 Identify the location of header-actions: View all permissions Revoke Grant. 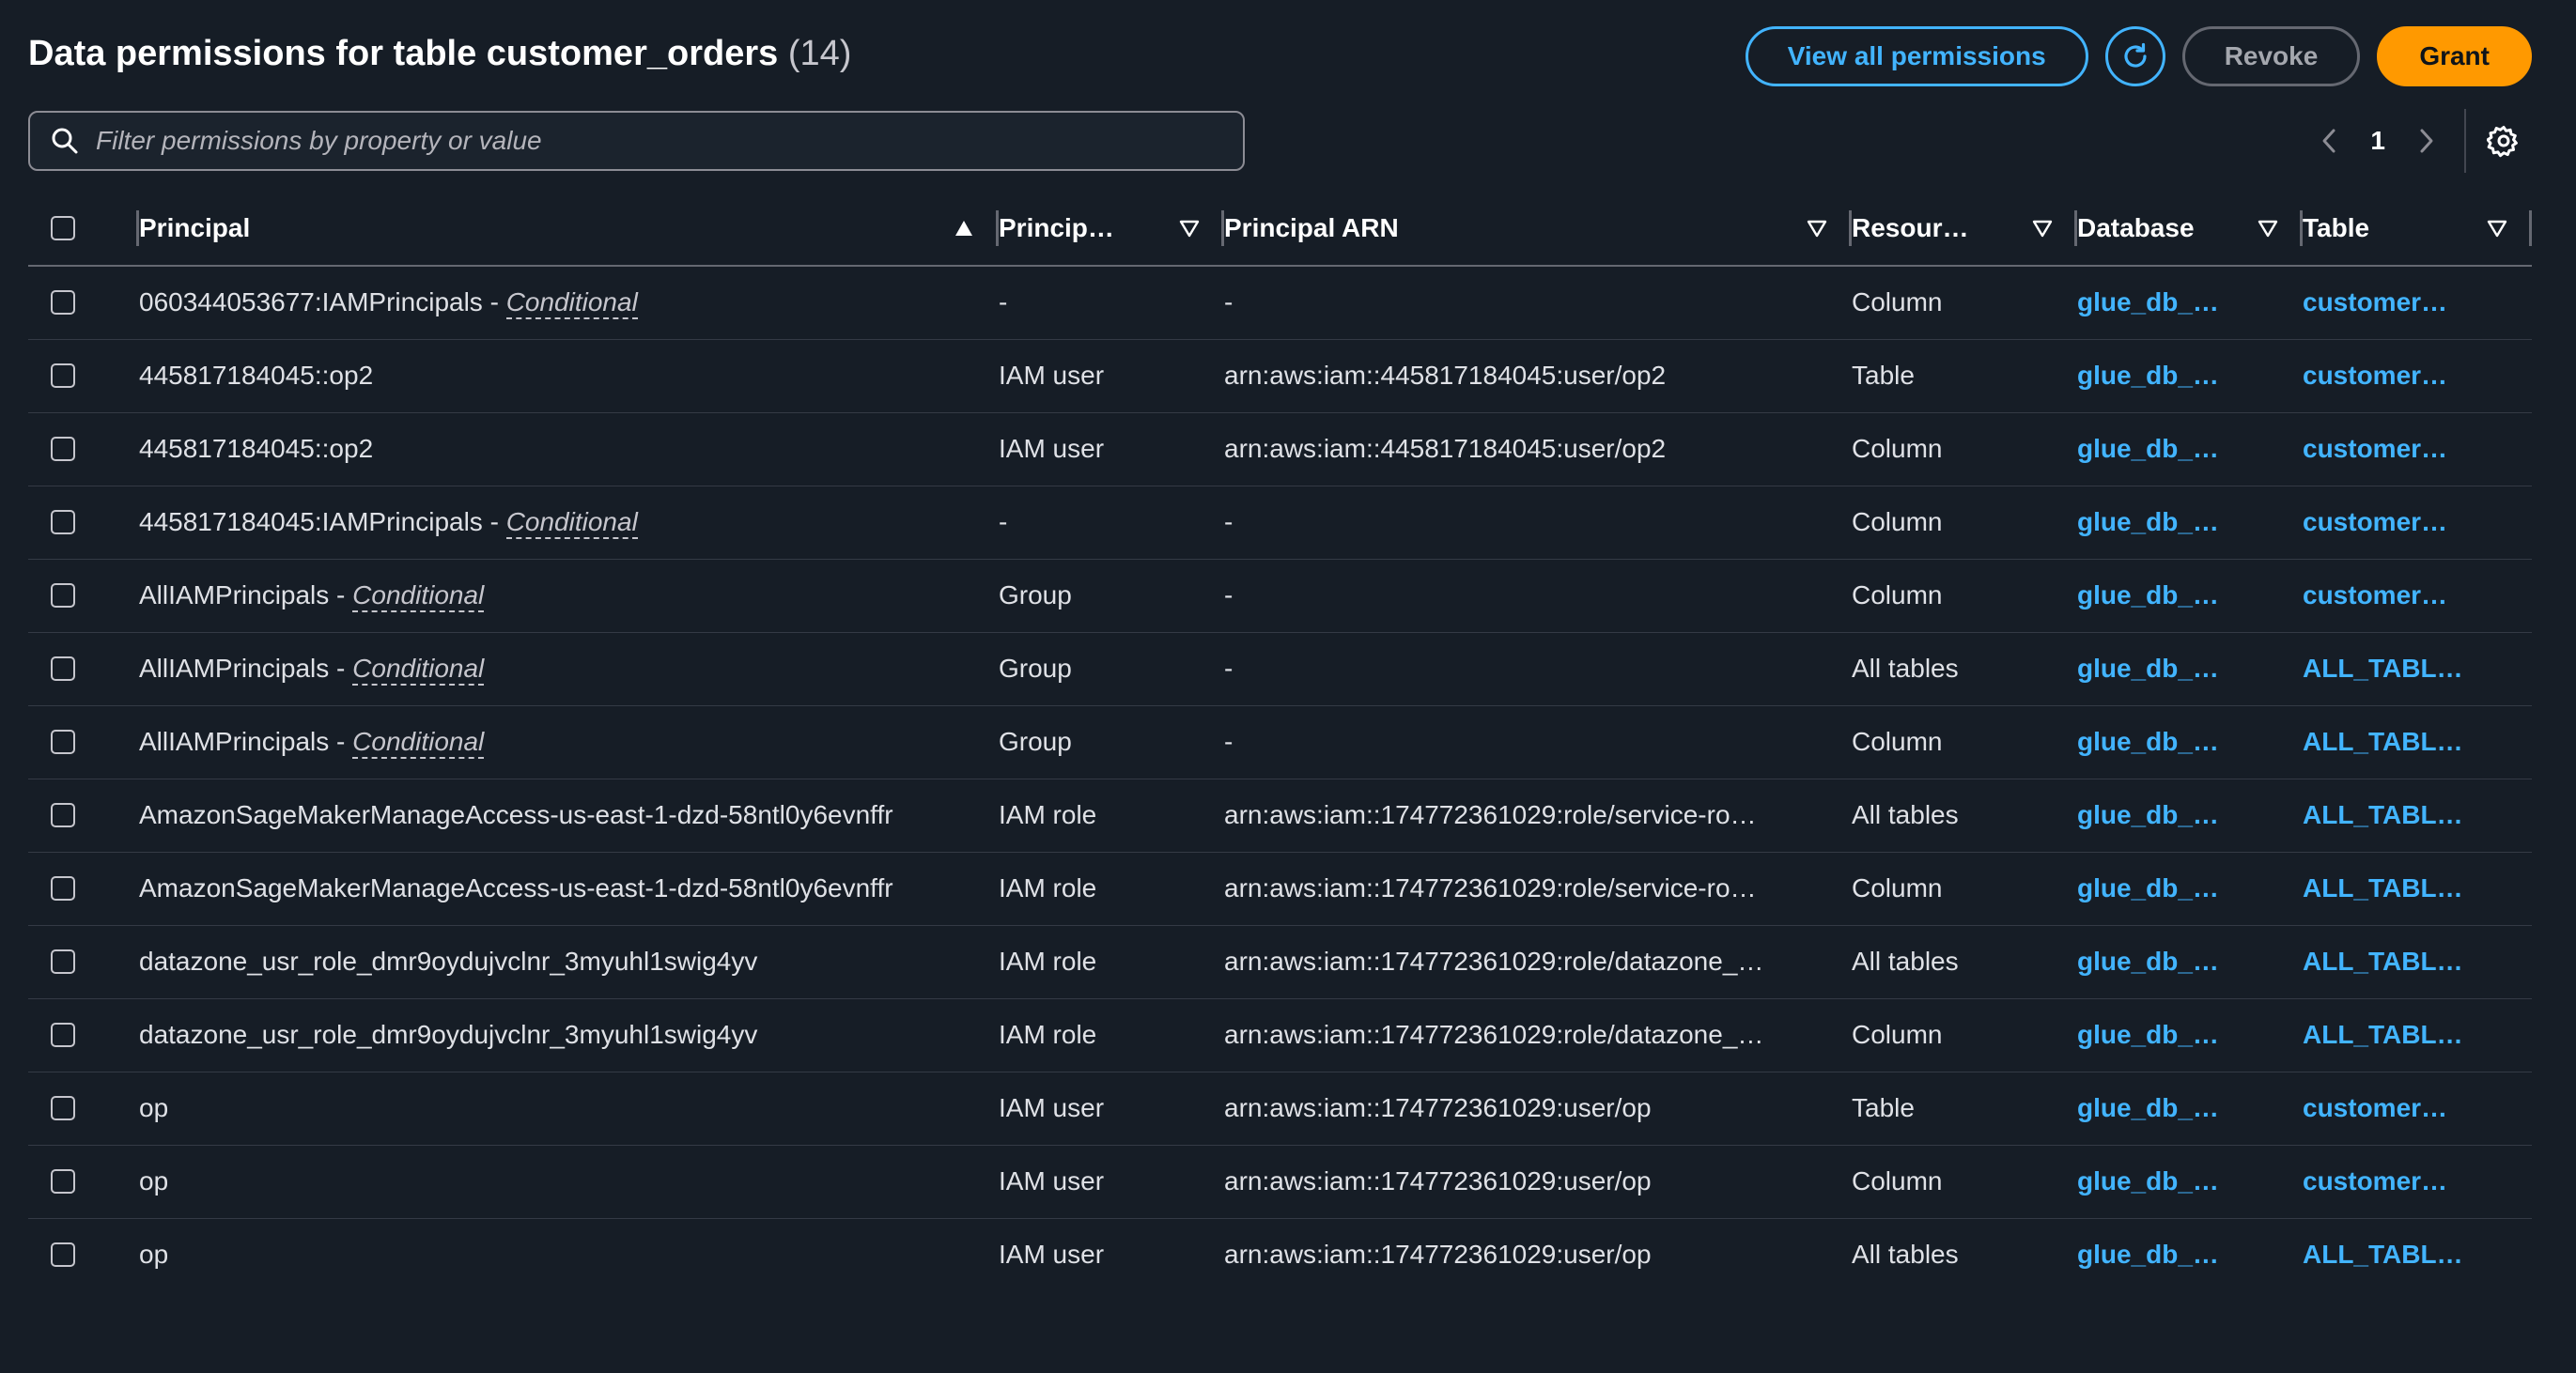
(2138, 56).